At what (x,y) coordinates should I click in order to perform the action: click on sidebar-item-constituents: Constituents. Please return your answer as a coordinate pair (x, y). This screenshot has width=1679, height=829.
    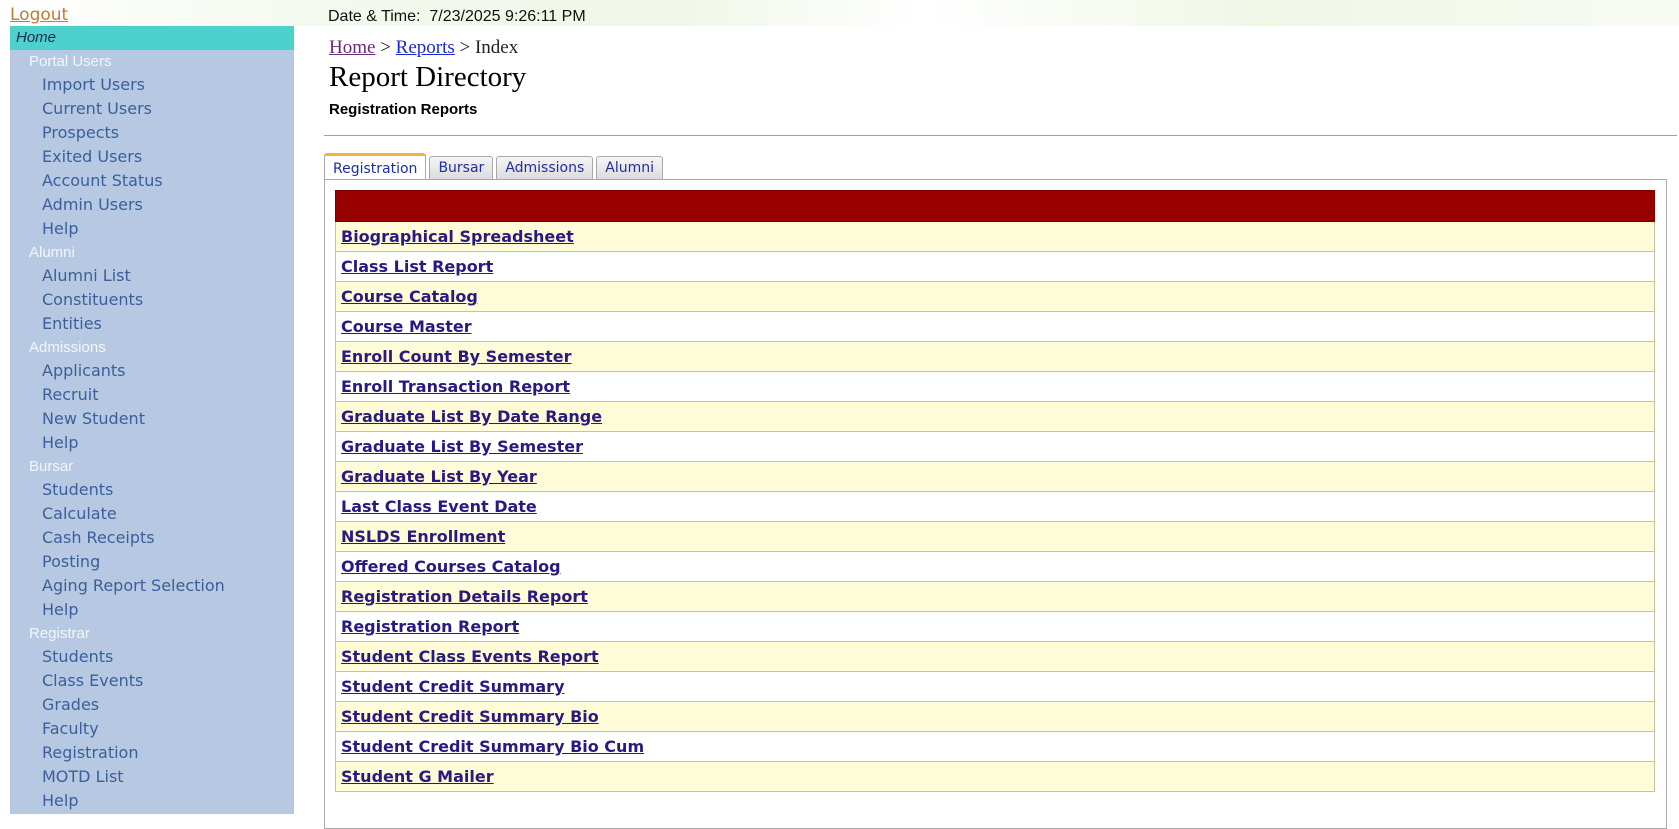
    Looking at the image, I should click on (152, 300).